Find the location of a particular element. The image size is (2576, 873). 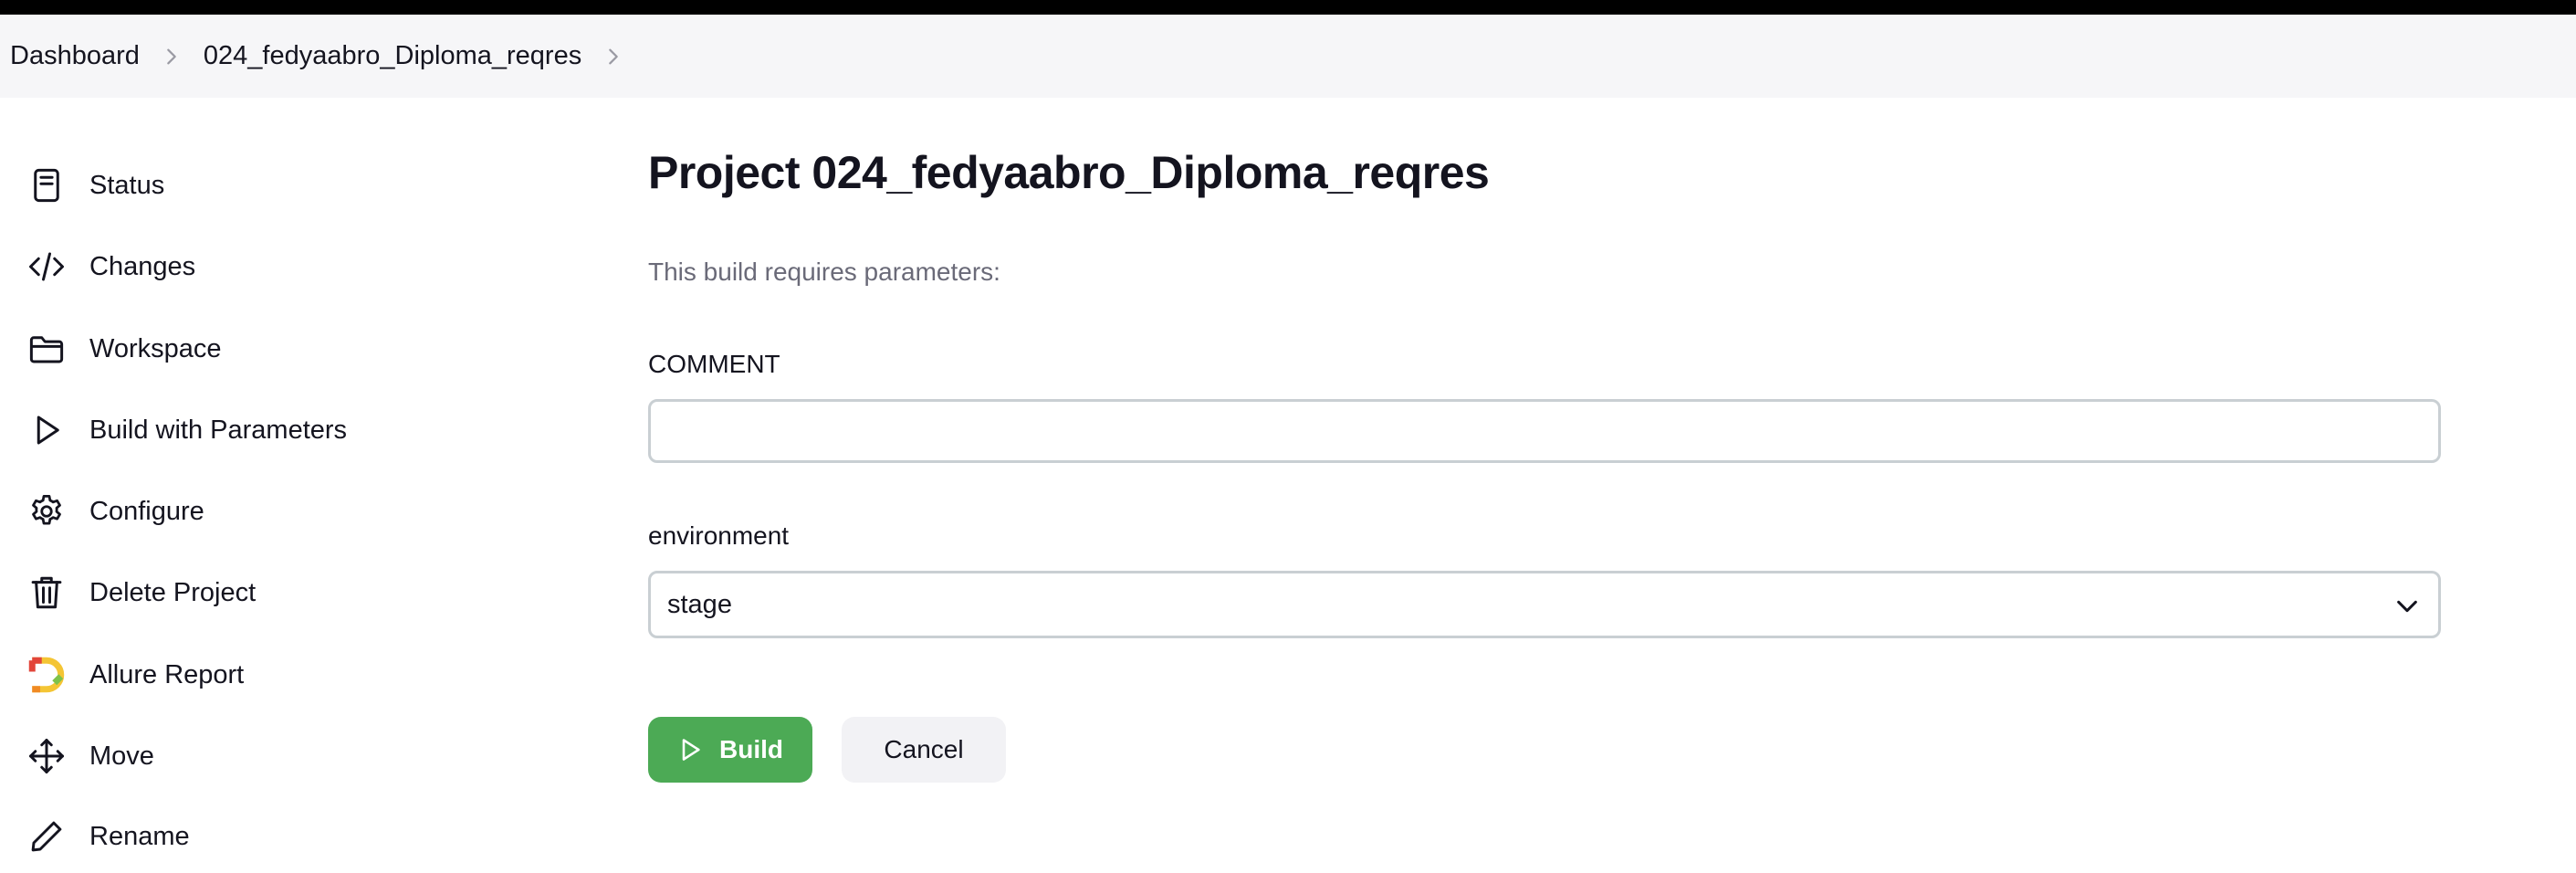

page-title: Project 024_fedyaabro_Diploma_reqres is located at coordinates (1069, 173).